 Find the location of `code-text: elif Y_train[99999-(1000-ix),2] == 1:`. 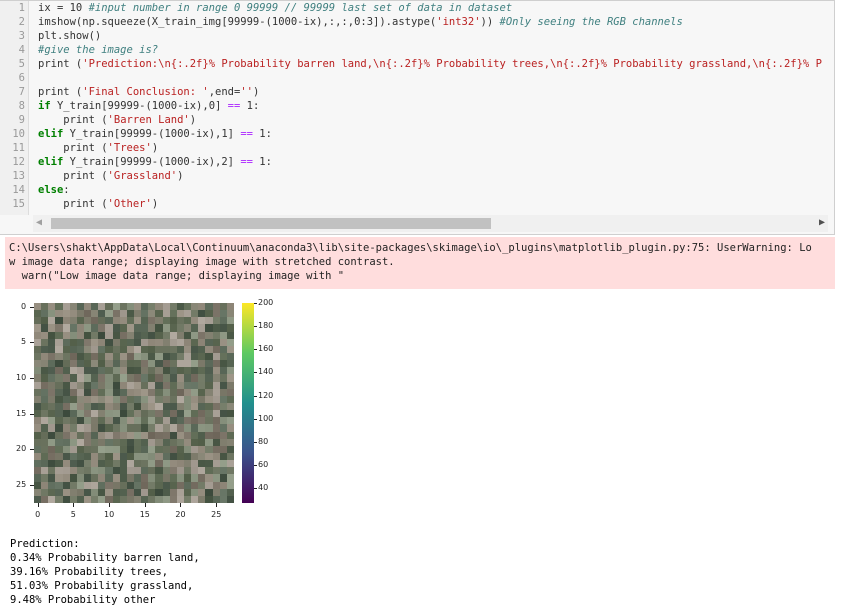

code-text: elif Y_train[99999-(1000-ix),2] == 1: is located at coordinates (155, 162).